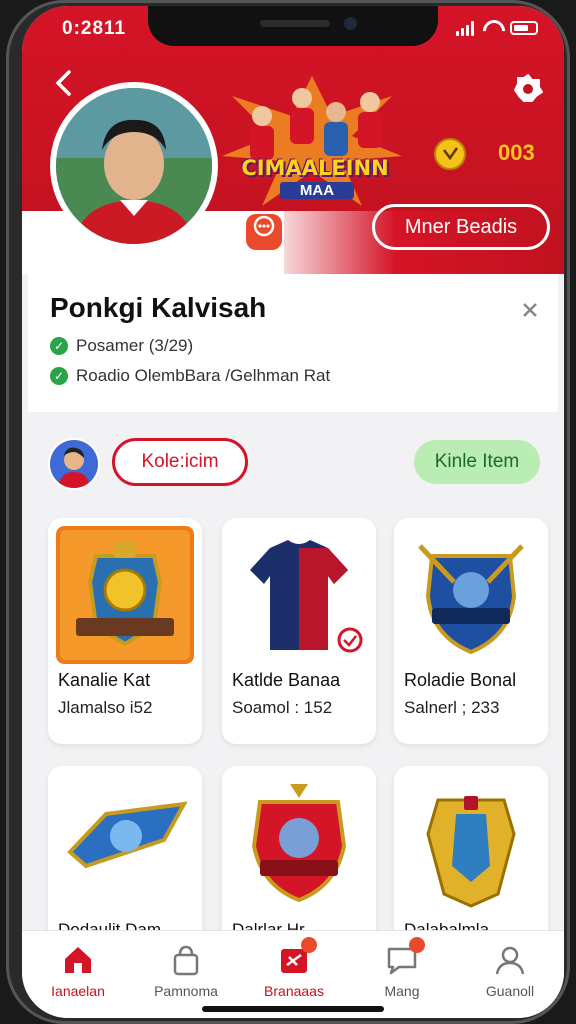  What do you see at coordinates (282, 707) in the screenshot?
I see `item-subtitle: Soamol : 152` at bounding box center [282, 707].